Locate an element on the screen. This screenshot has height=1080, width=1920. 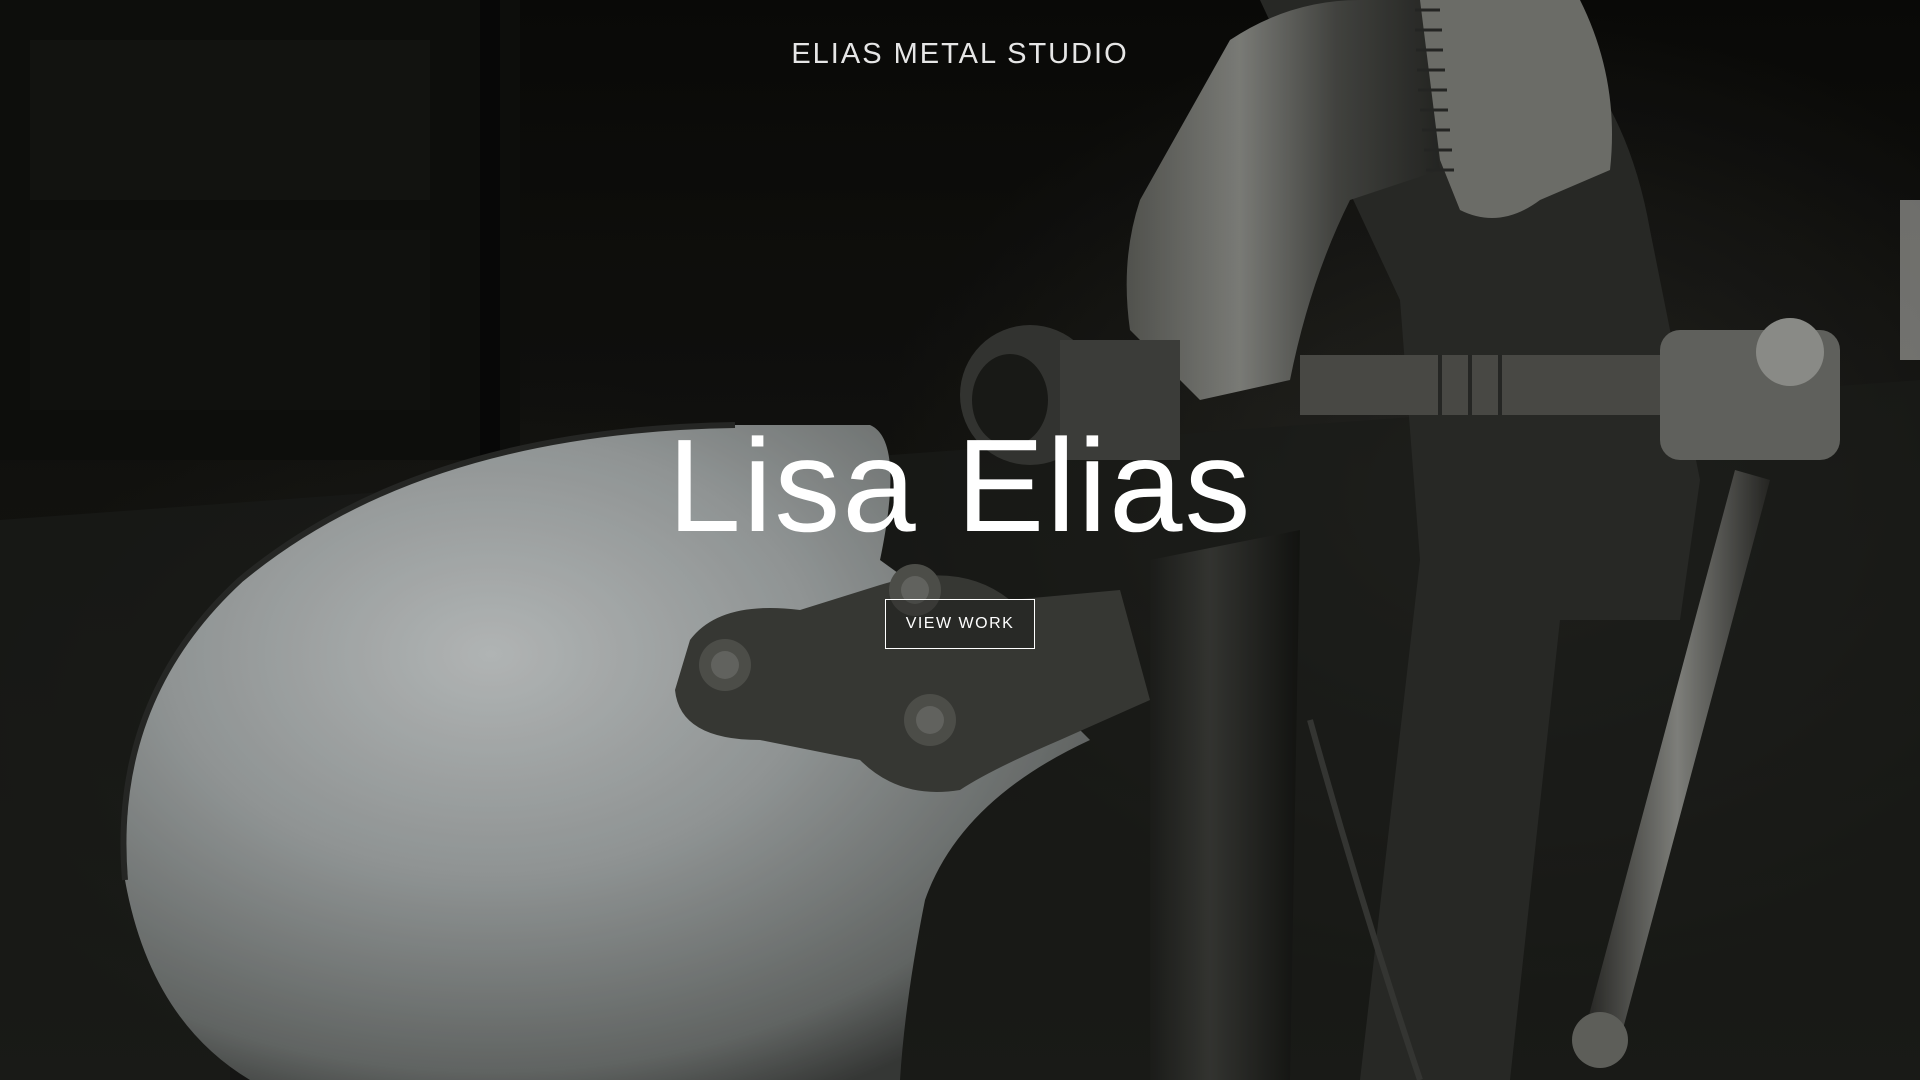
page-title: Lisa Elias is located at coordinates (960, 485).